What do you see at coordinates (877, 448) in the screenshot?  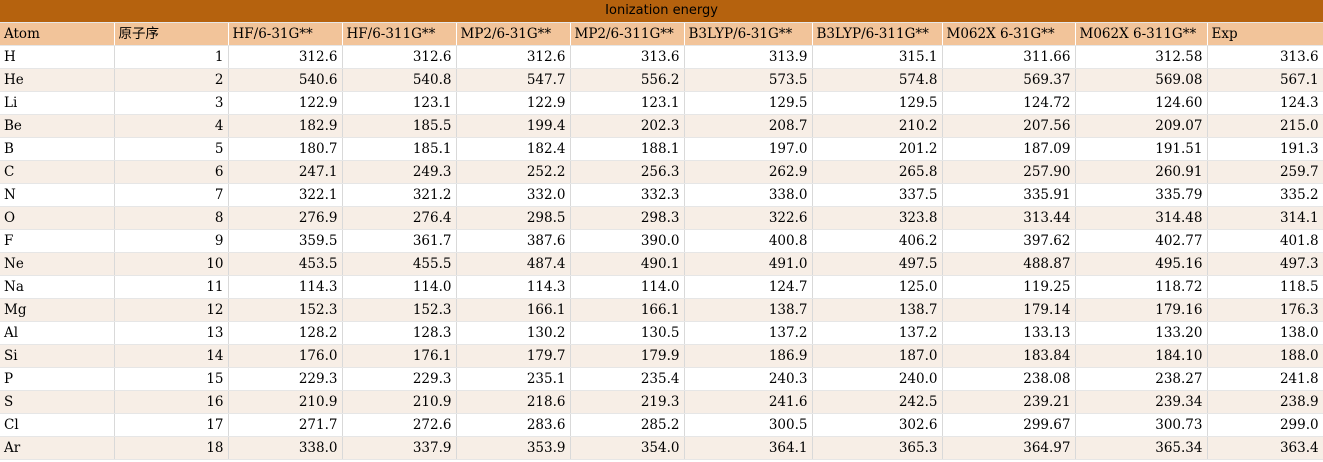 I see `value-cell: 365.3` at bounding box center [877, 448].